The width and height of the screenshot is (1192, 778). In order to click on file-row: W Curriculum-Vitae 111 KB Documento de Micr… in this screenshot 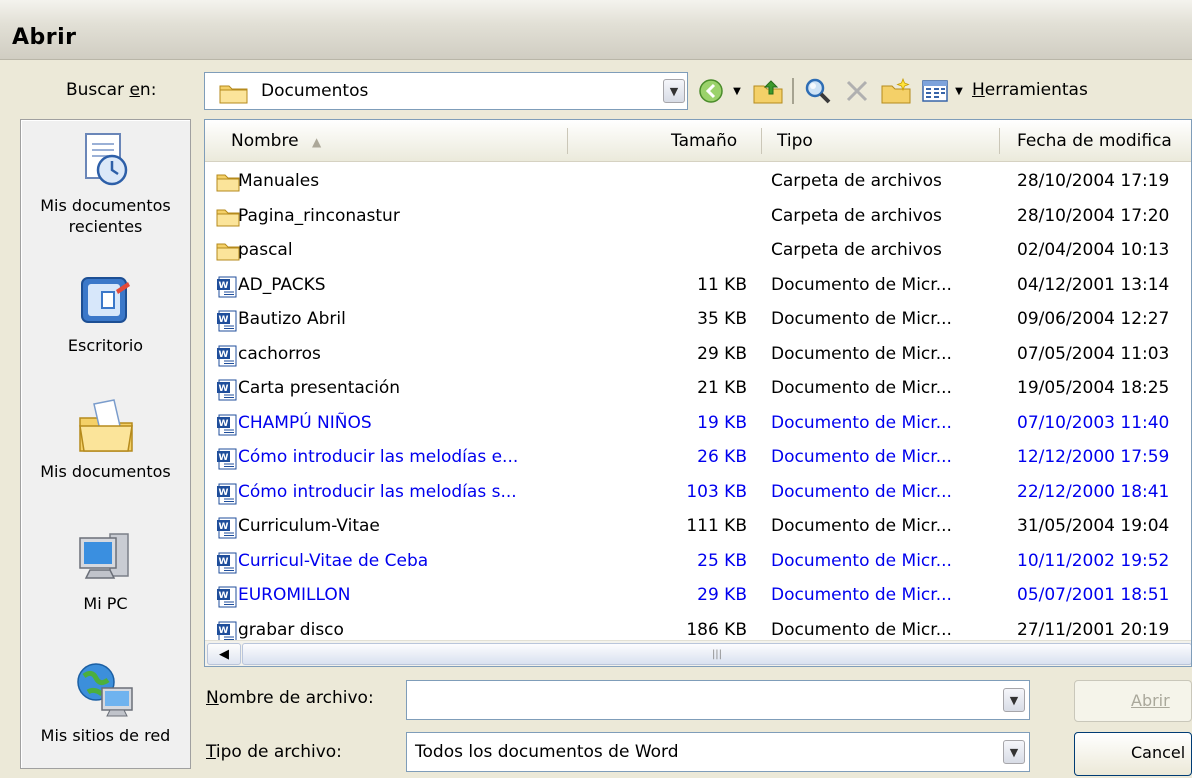, I will do `click(698, 528)`.